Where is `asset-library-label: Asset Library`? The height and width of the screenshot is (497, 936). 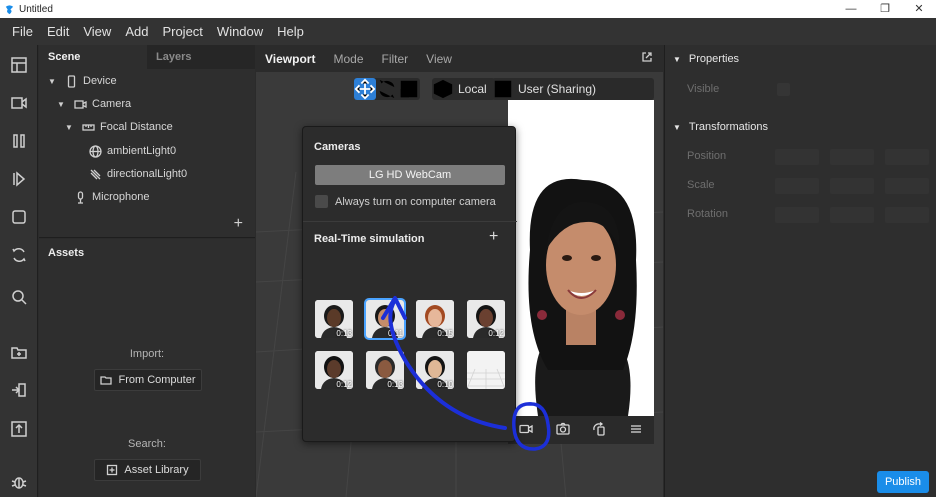
asset-library-label: Asset Library is located at coordinates (156, 470).